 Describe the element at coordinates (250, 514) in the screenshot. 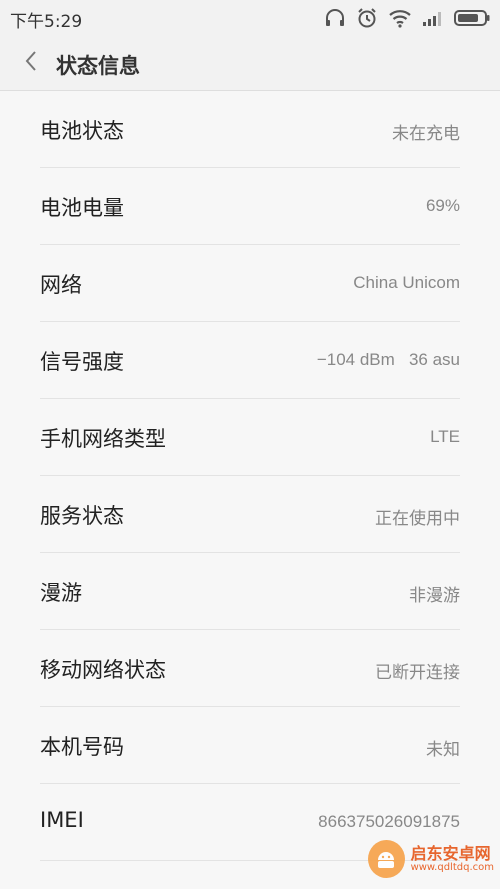

I see `row-service-state: 服务状态 正在使用中` at that location.